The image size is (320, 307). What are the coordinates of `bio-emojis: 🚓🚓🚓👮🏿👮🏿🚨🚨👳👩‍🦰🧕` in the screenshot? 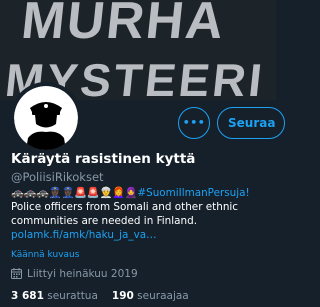 It's located at (74, 193).